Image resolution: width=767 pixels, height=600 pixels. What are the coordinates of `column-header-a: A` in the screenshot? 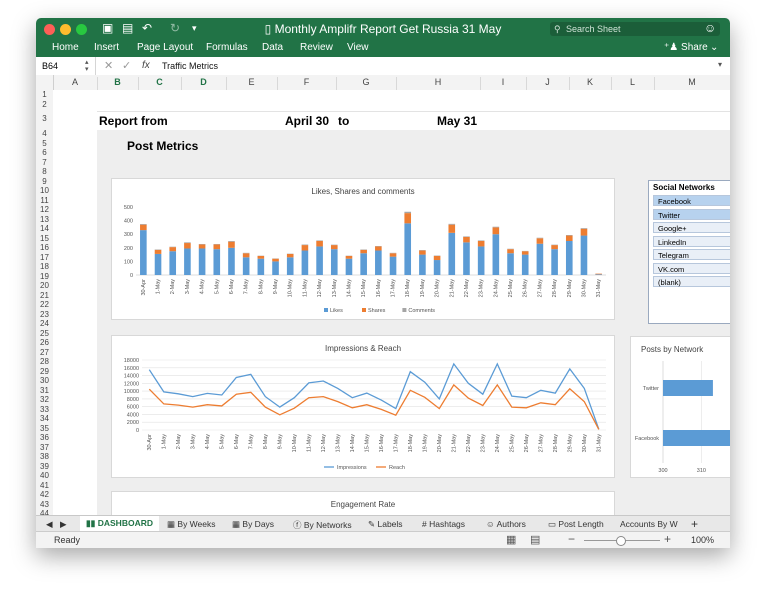 It's located at (75, 83).